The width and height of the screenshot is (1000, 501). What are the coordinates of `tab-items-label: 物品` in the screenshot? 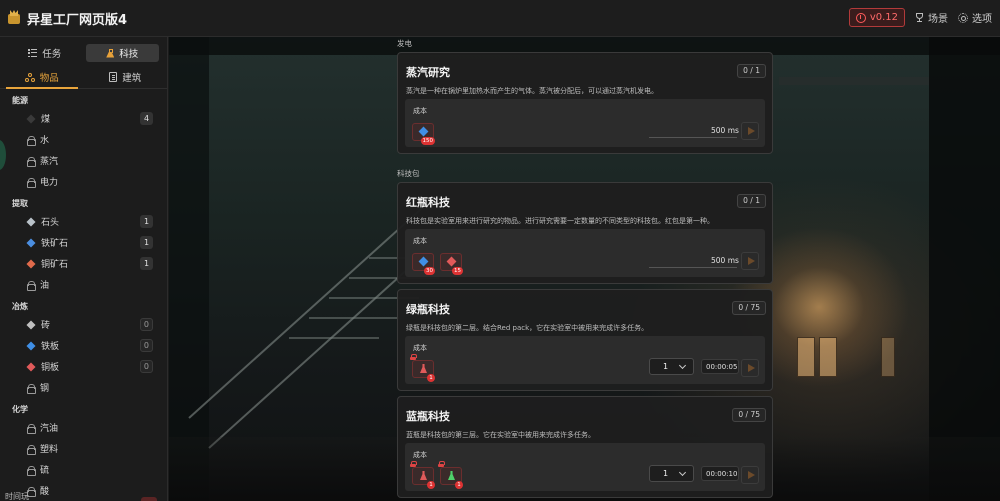 It's located at (49, 78).